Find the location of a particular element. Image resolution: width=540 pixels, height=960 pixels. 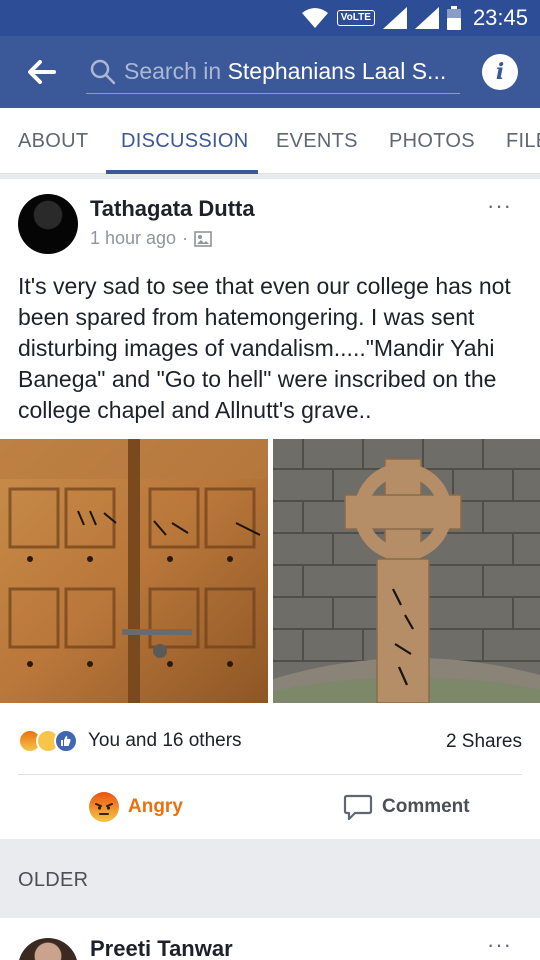

status-time: 23:45 is located at coordinates (500, 17).